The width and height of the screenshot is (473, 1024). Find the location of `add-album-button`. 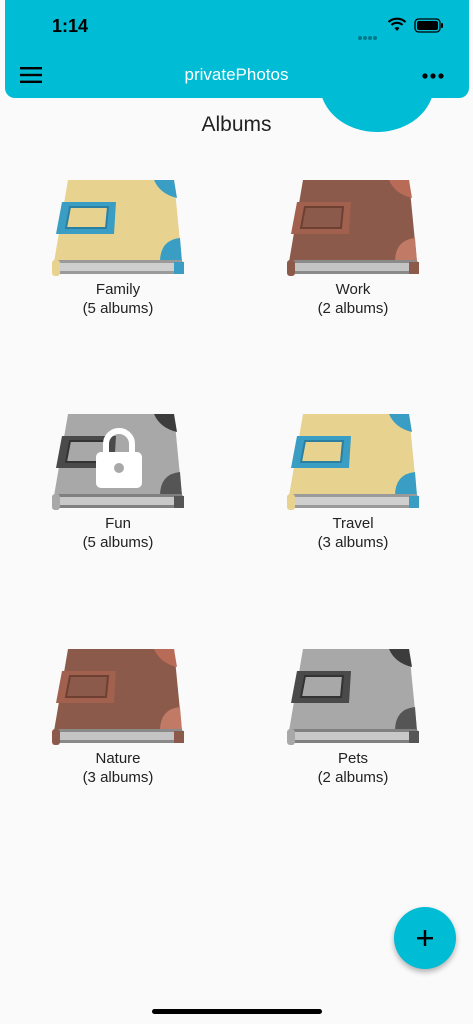

add-album-button is located at coordinates (425, 938).